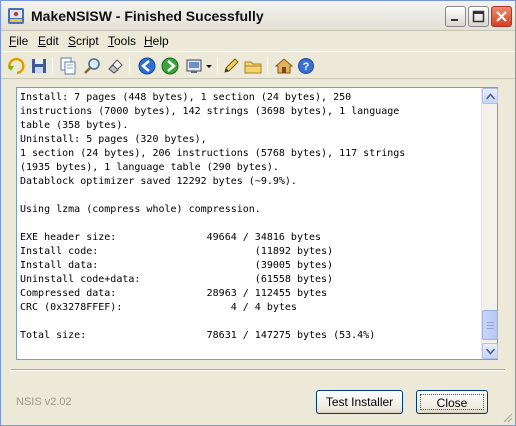 The height and width of the screenshot is (426, 516). Describe the element at coordinates (490, 325) in the screenshot. I see `scroll-thumb` at that location.